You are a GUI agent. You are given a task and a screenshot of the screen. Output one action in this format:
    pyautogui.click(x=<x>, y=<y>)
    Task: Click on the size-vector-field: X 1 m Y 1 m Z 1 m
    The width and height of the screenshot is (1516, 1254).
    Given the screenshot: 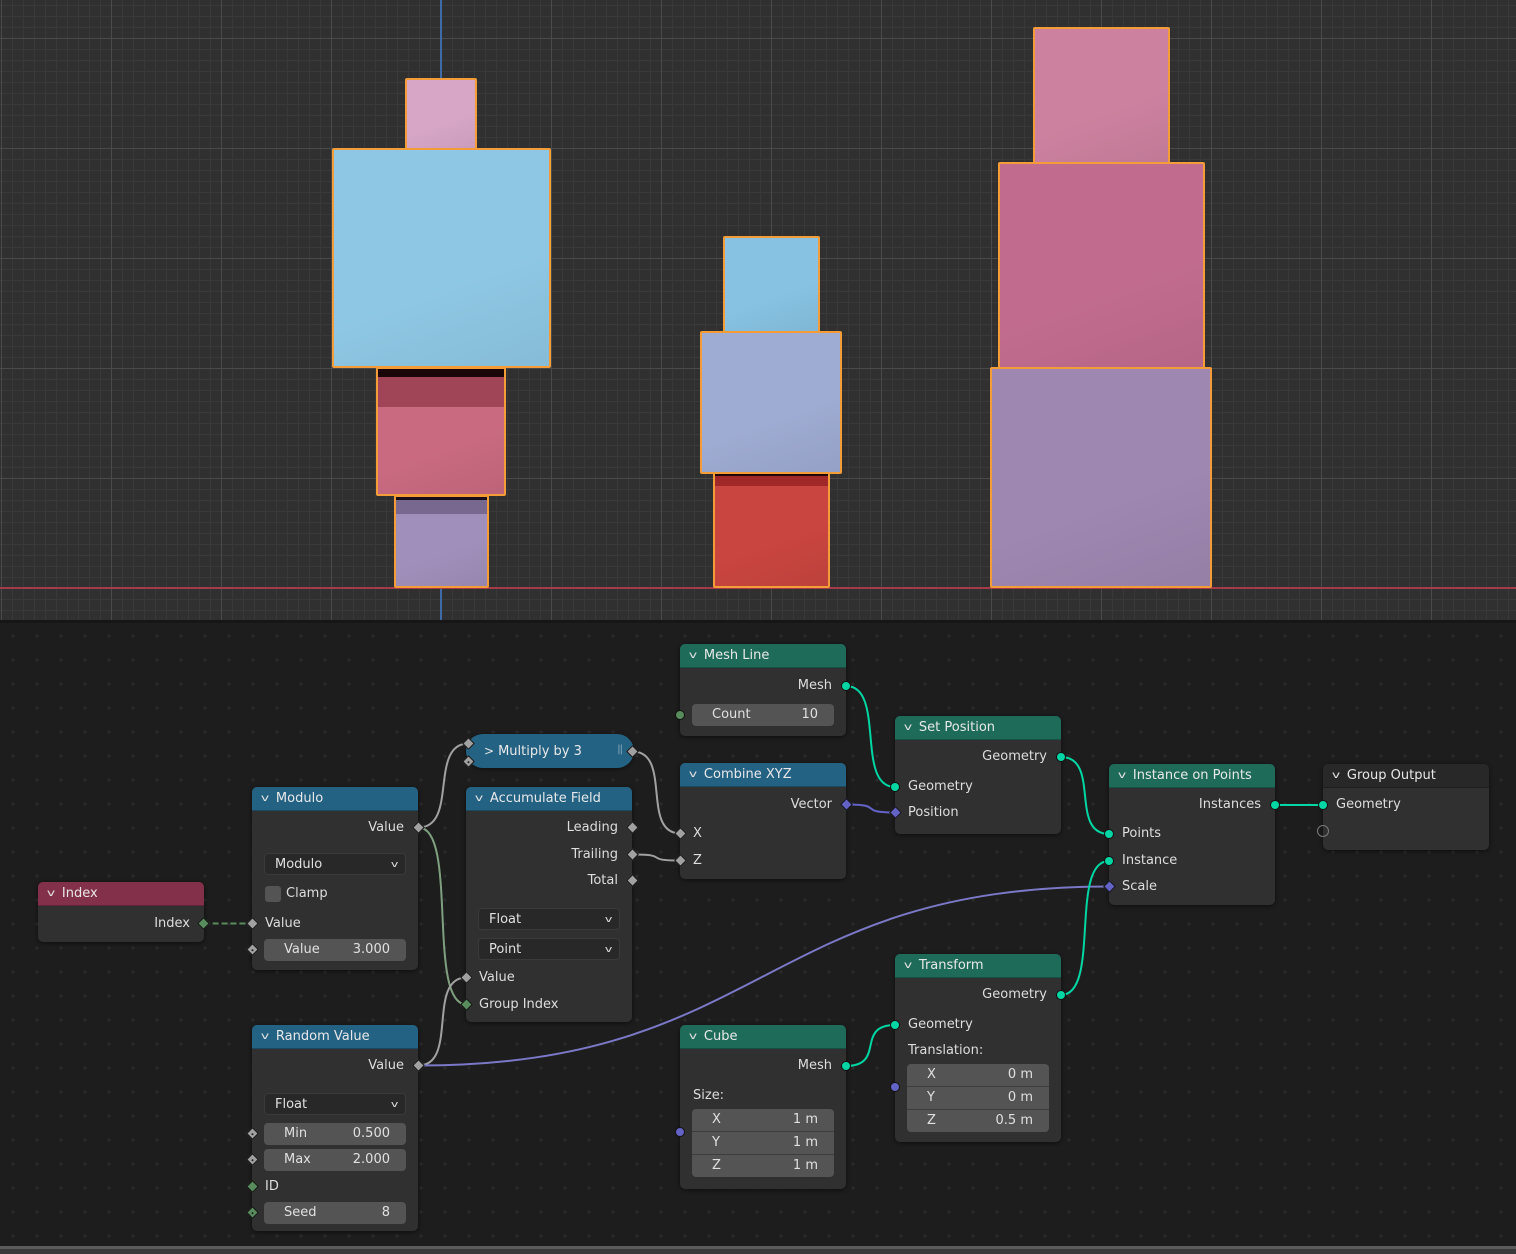 What is the action you would take?
    pyautogui.click(x=763, y=1143)
    